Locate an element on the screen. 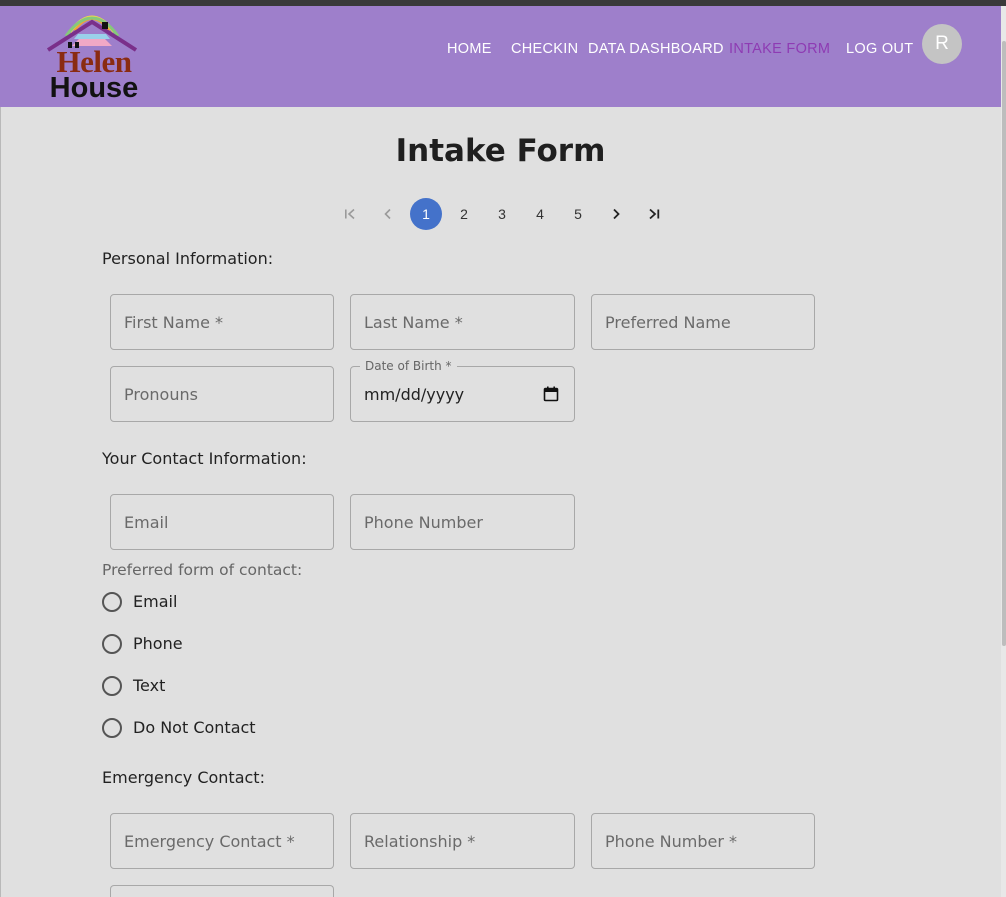 The image size is (1006, 897). emergency-phone-number-field: Phone Number * is located at coordinates (703, 841).